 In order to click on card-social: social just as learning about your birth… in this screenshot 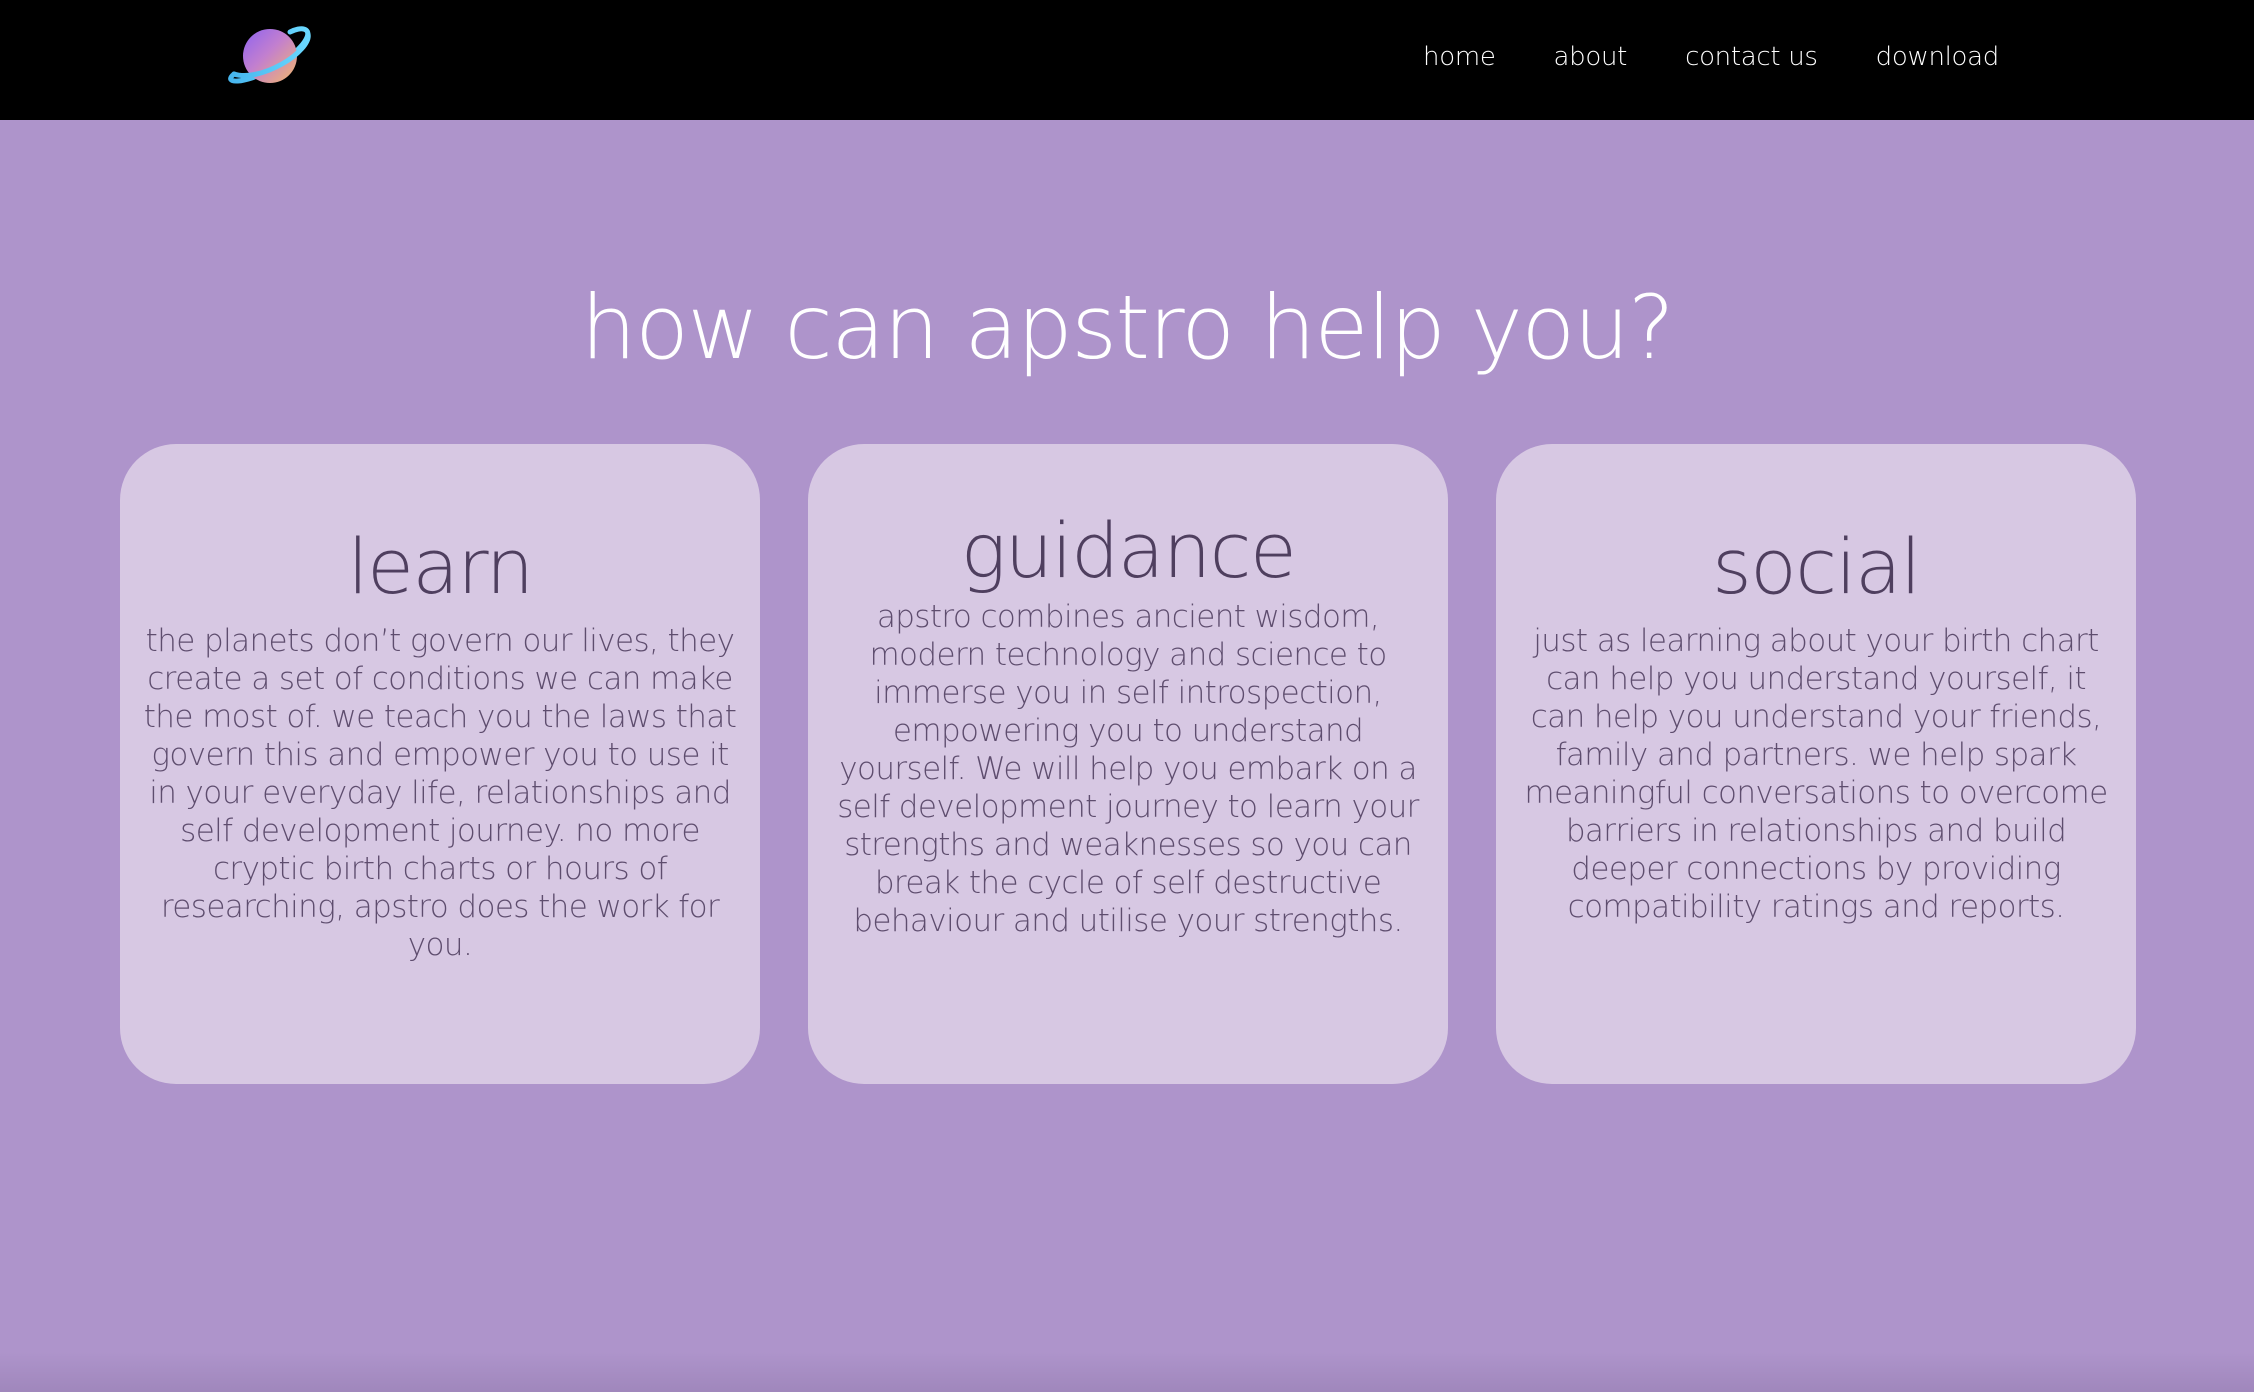, I will do `click(1816, 764)`.